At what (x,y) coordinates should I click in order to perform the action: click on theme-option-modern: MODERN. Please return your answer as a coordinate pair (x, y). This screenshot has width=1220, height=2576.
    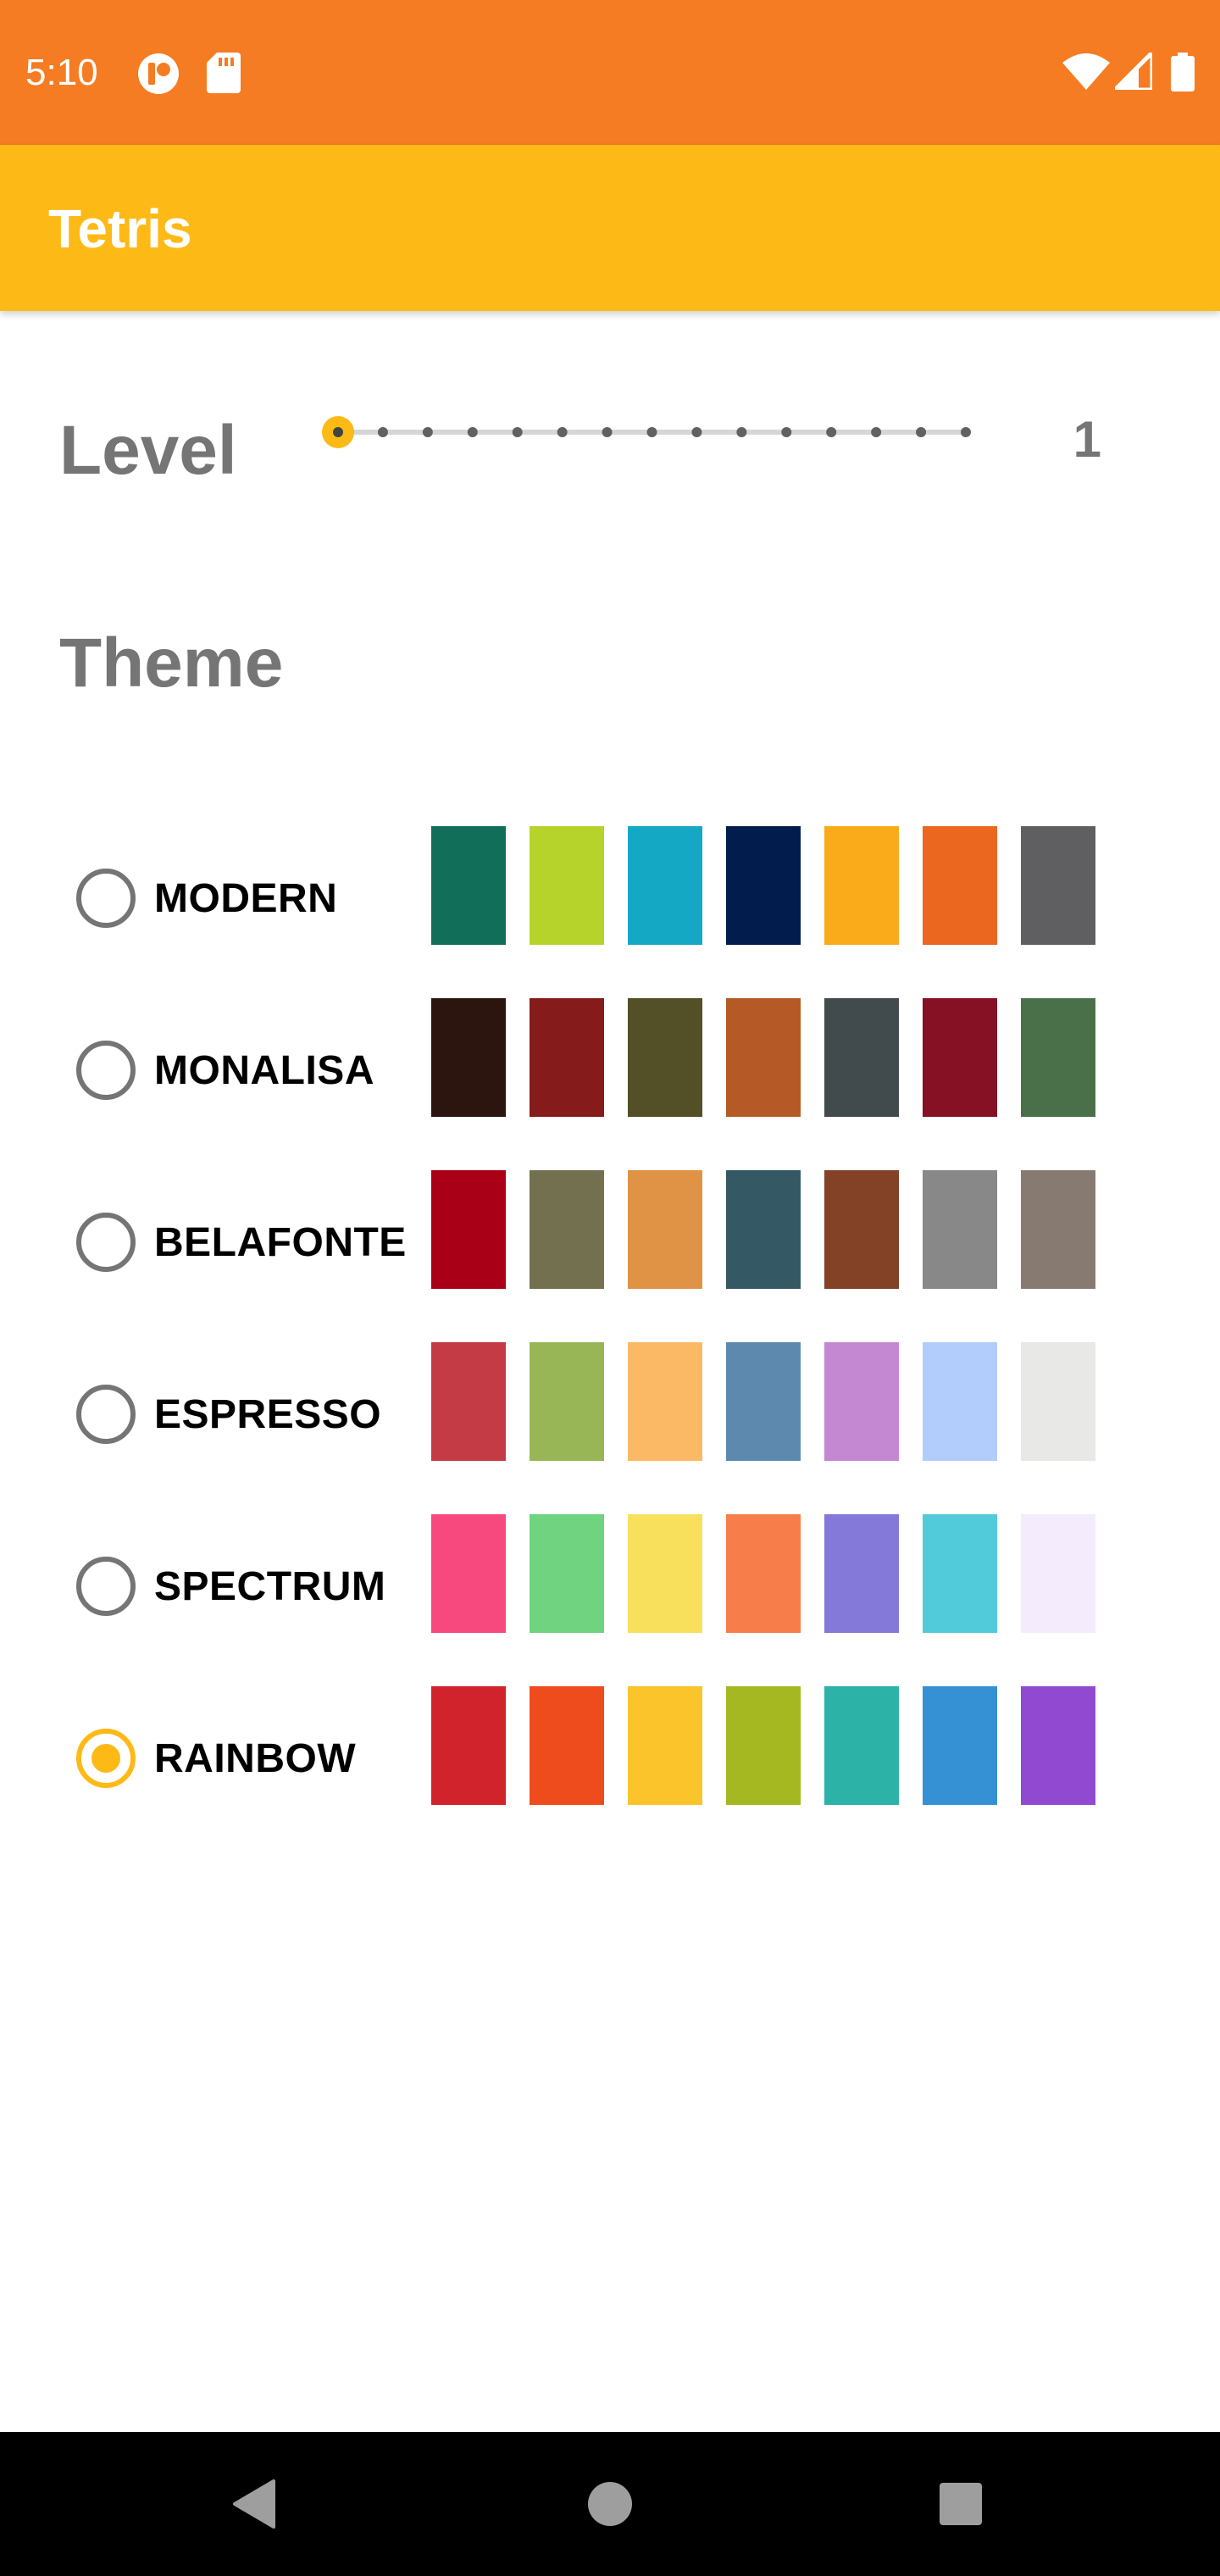
    Looking at the image, I should click on (610, 885).